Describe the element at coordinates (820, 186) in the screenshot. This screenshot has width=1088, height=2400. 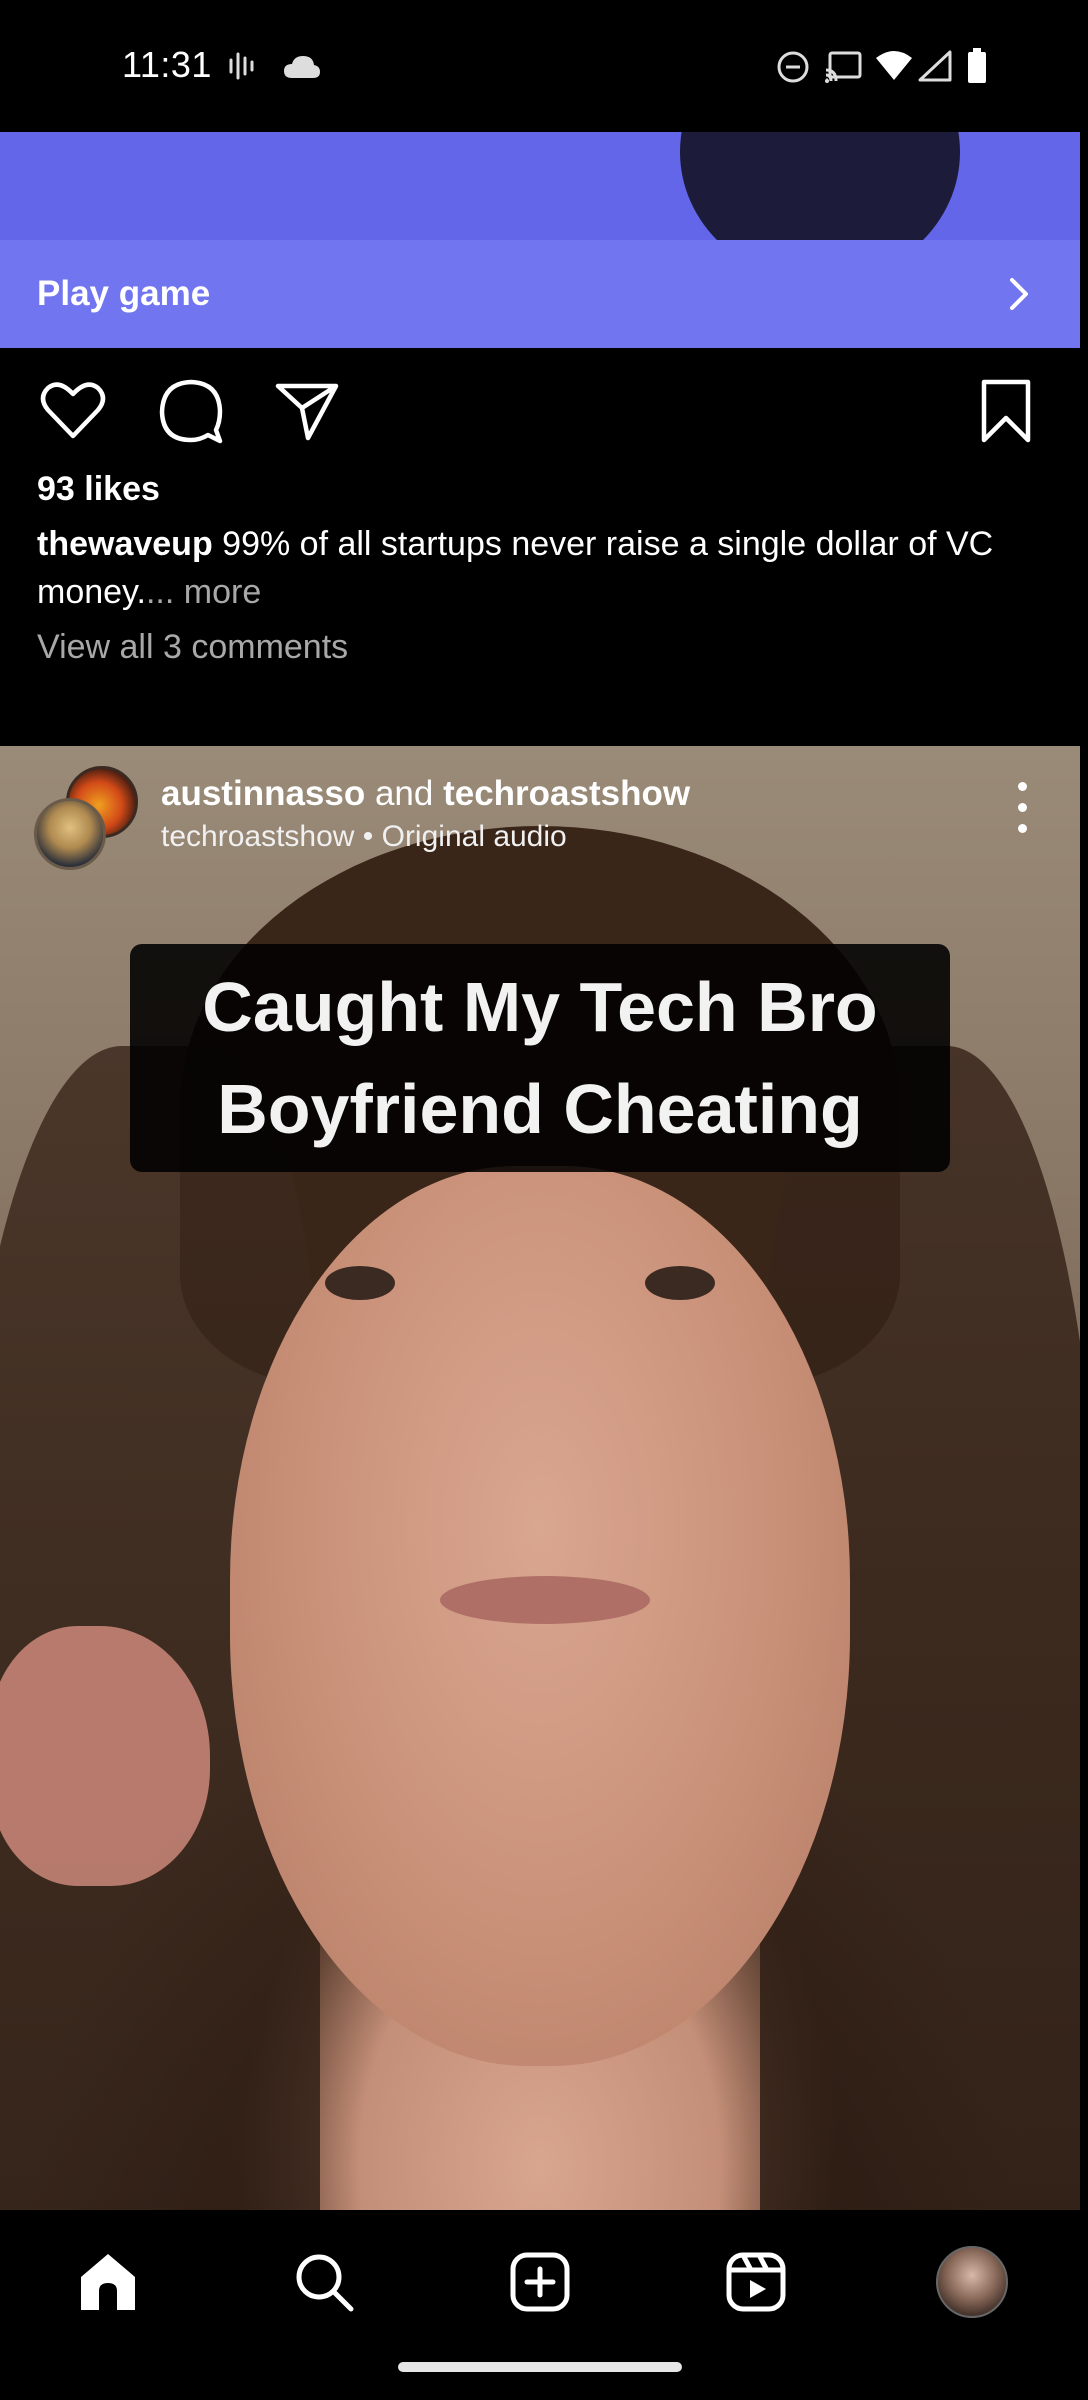
I see `game-graphic` at that location.